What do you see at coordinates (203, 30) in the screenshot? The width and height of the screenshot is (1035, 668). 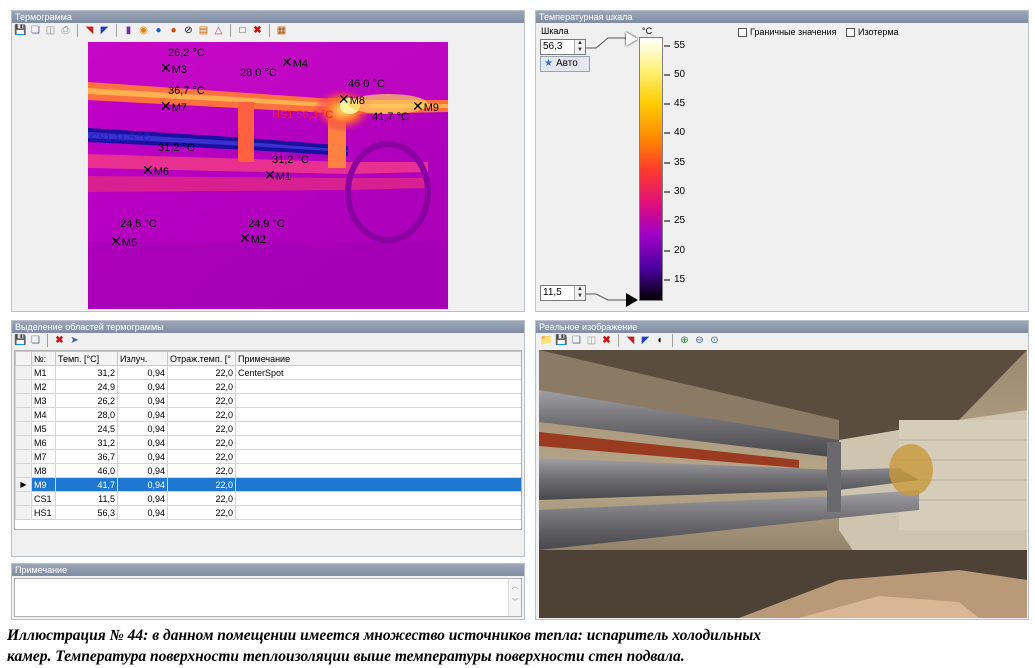 I see `histogram-icon: ▤` at bounding box center [203, 30].